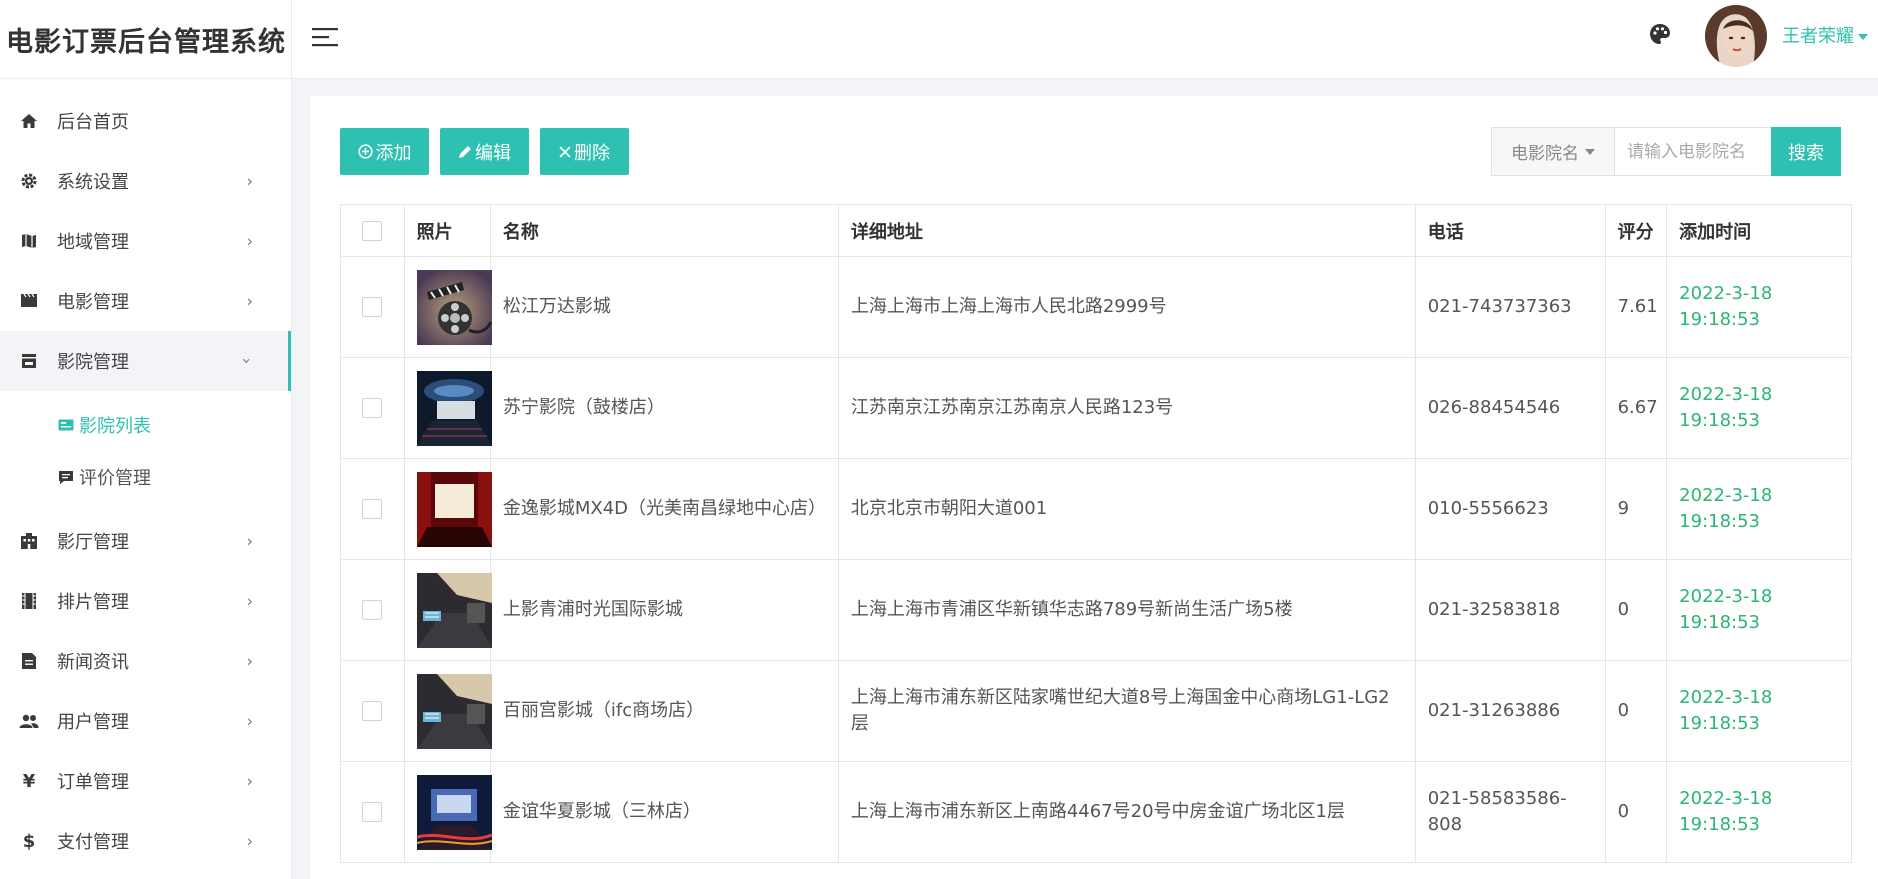  I want to click on cinema-rating: 7.61, so click(1636, 307).